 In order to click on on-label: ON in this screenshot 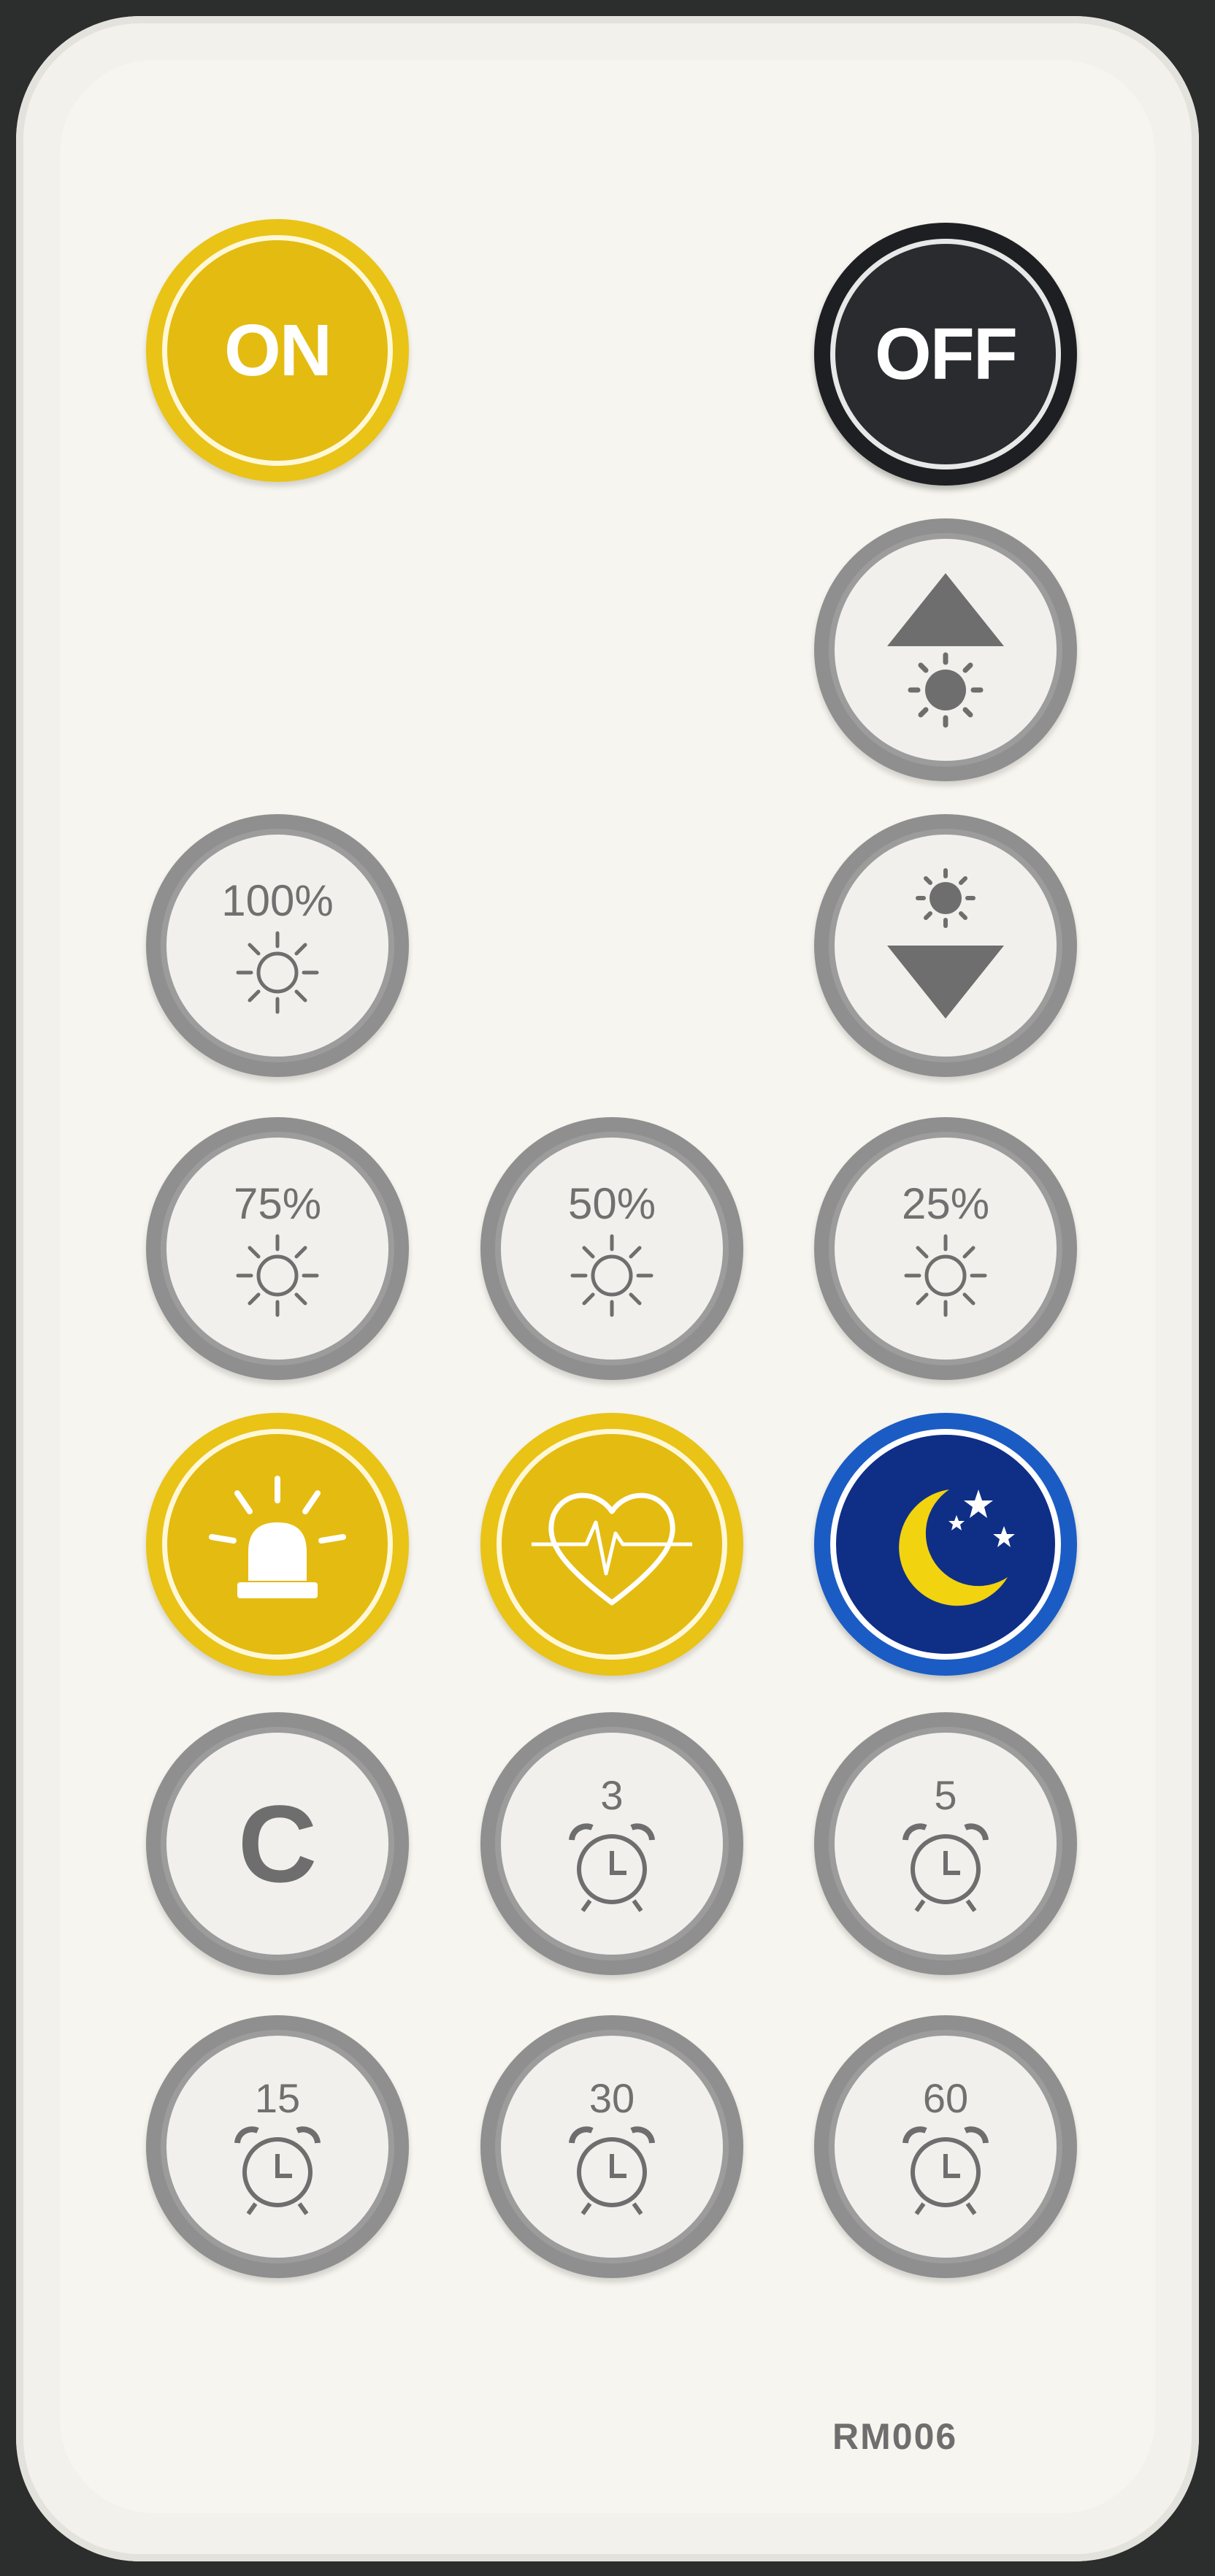, I will do `click(278, 350)`.